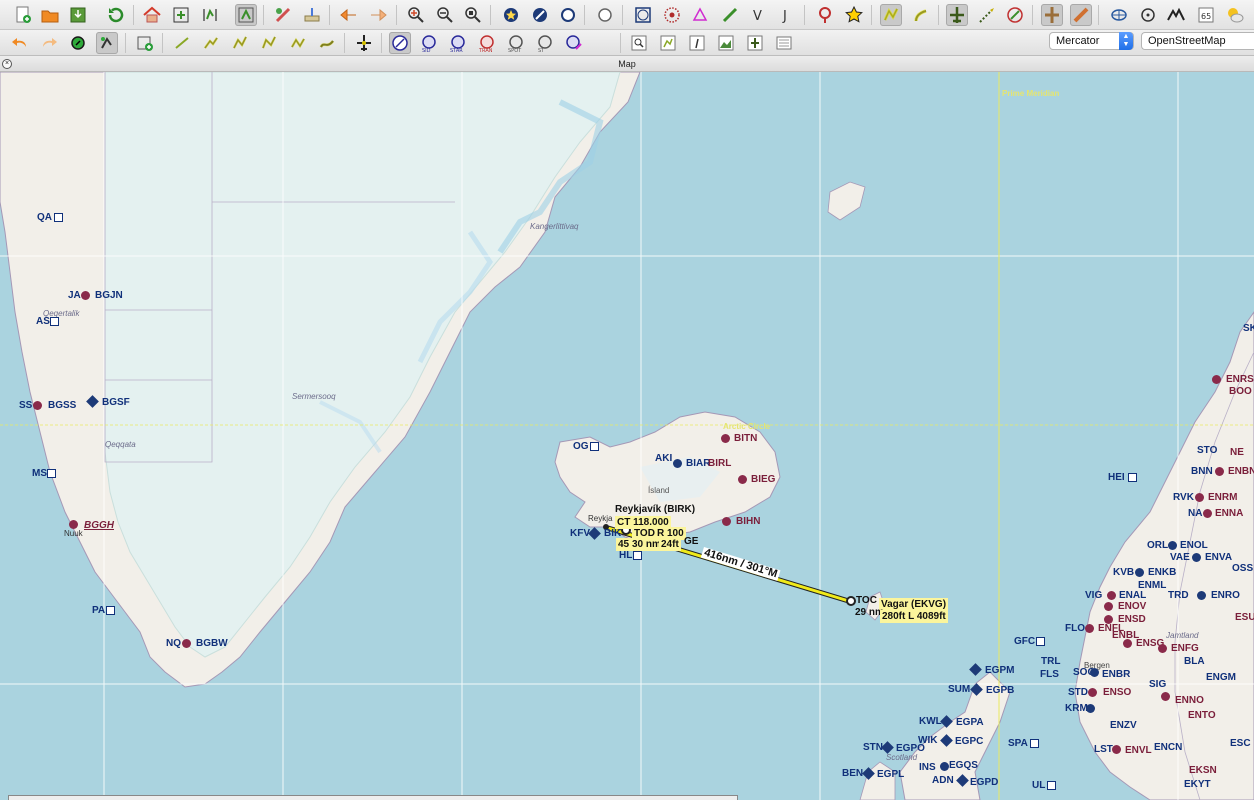 The width and height of the screenshot is (1254, 800). Describe the element at coordinates (1091, 41) in the screenshot. I see `projection-select: Mercator ▲ ▼` at that location.